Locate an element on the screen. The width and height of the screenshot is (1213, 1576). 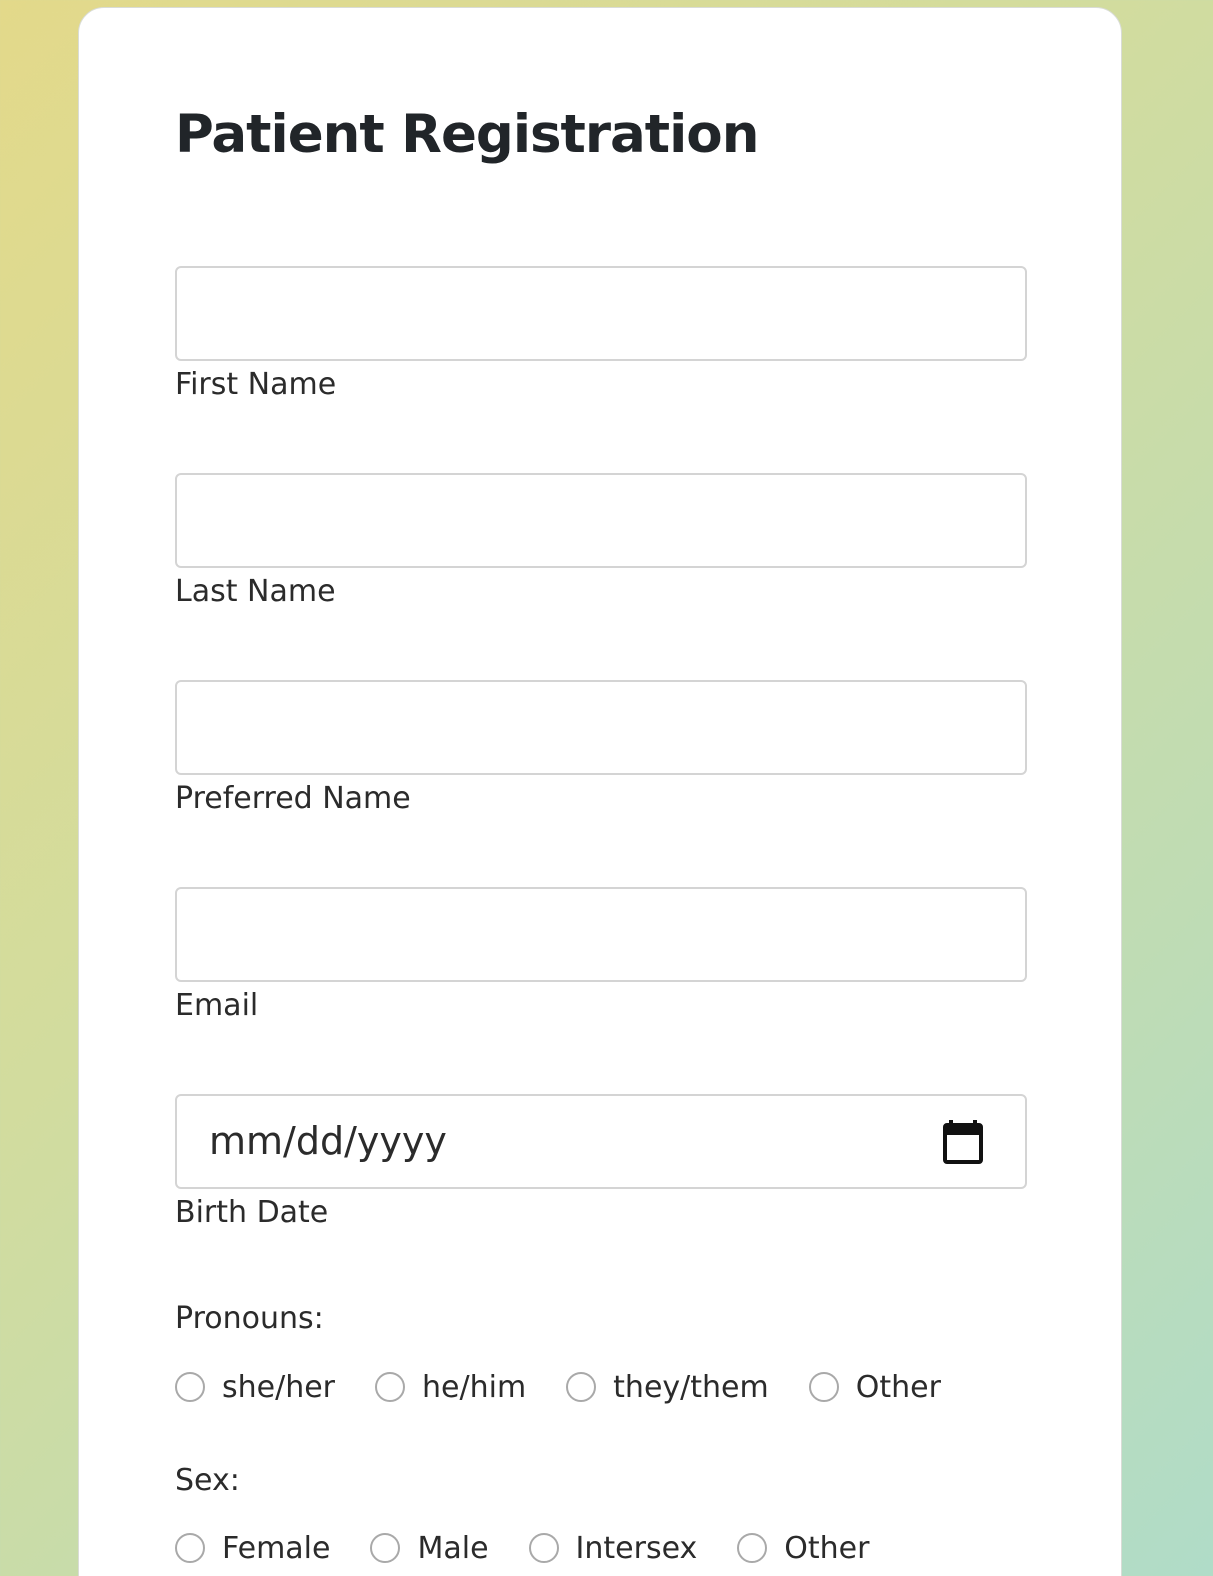
birth-date-field: mm/dd/yyyy Birth Date is located at coordinates (601, 1163).